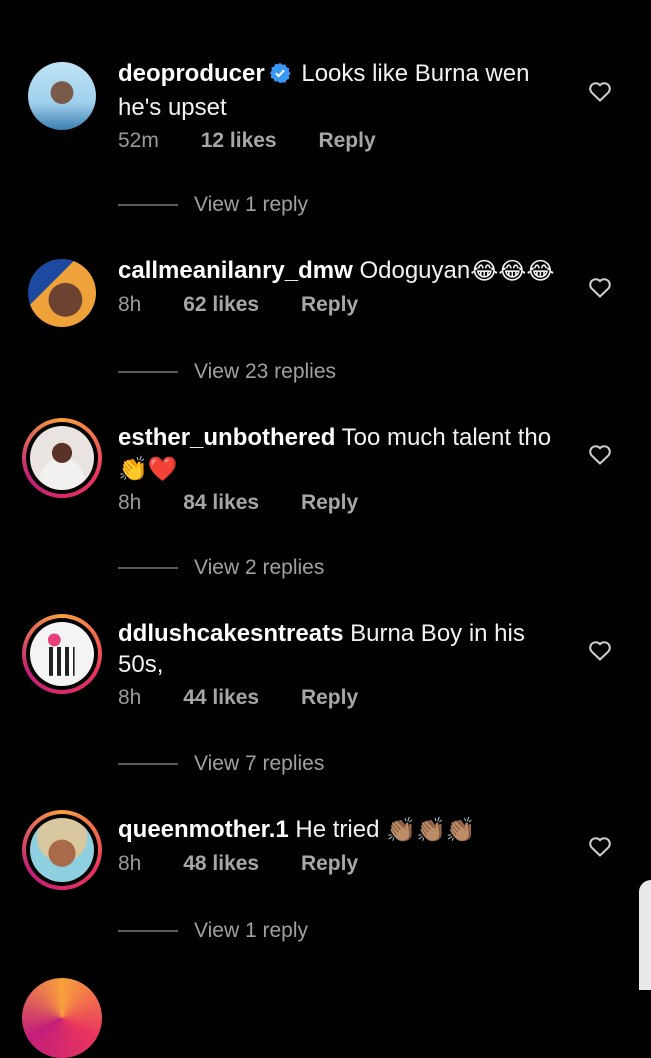 This screenshot has width=651, height=1058. What do you see at coordinates (343, 649) in the screenshot?
I see `comment-text: ddlushcakesntreats Burna Boy in his 50s,` at bounding box center [343, 649].